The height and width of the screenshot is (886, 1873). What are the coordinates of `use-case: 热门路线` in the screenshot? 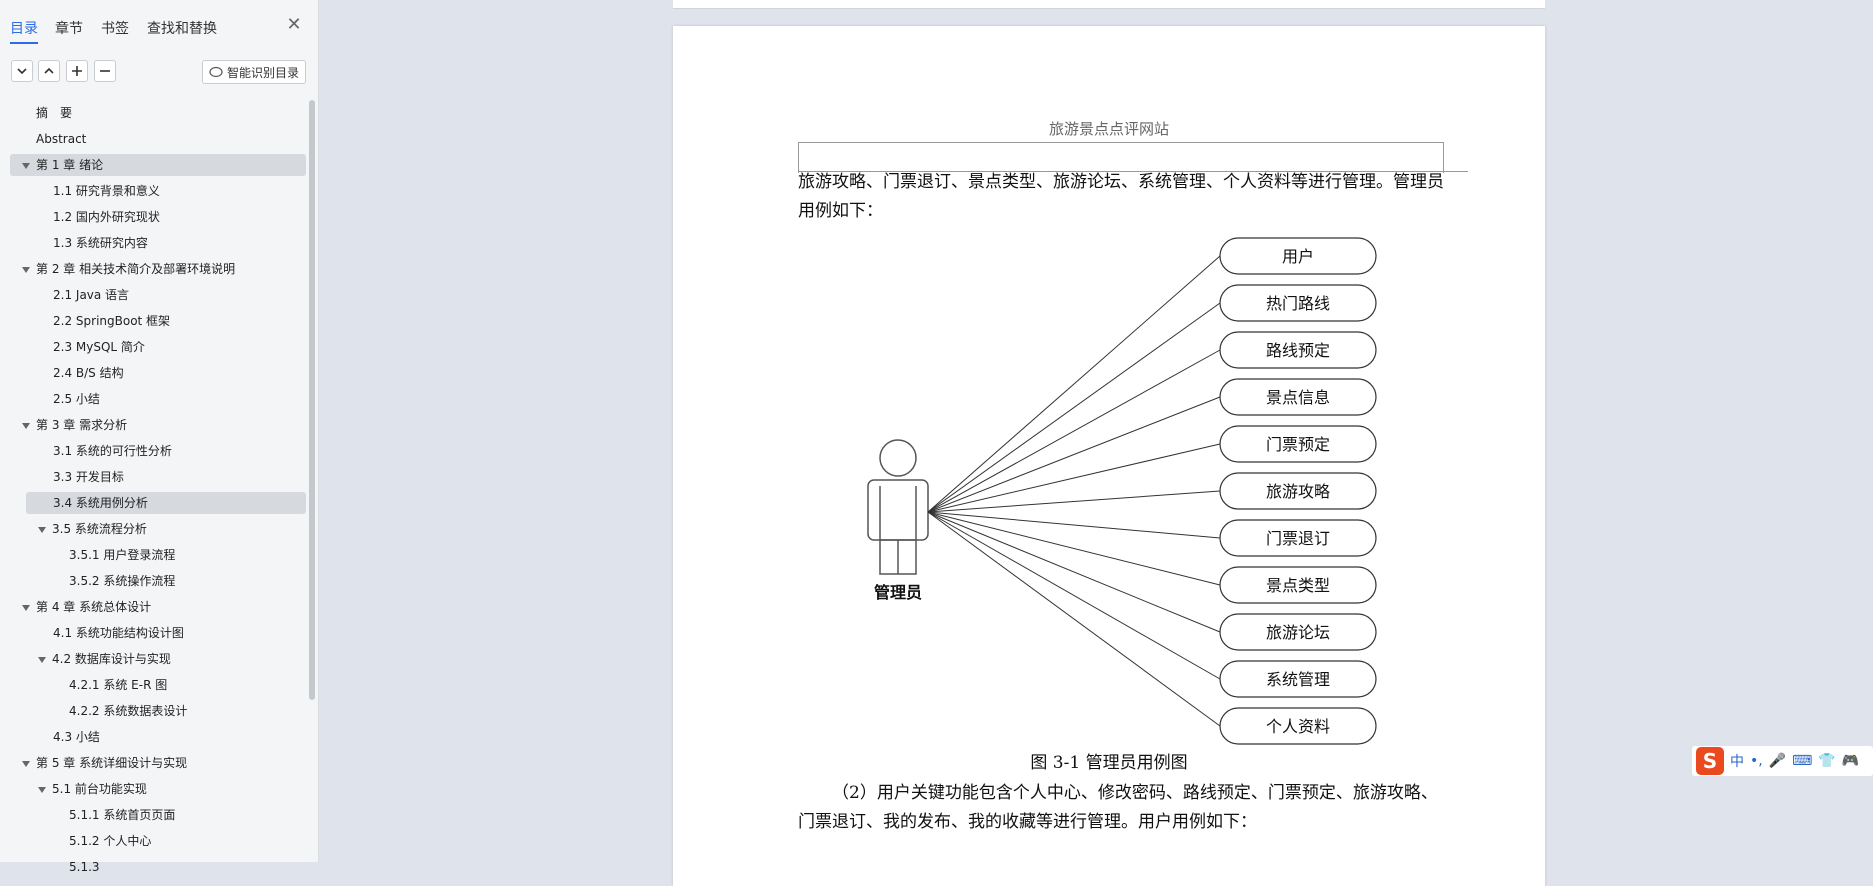 It's located at (1298, 303).